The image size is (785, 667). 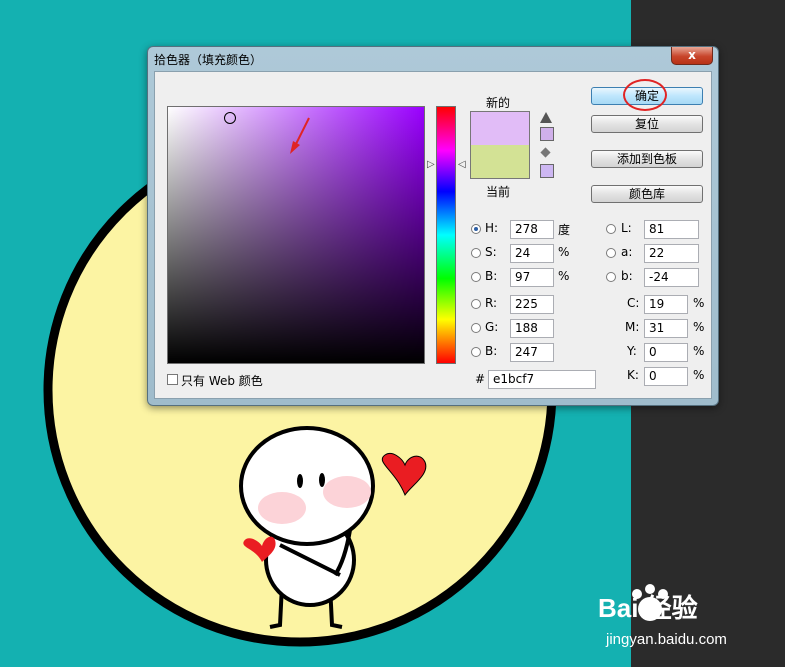 I want to click on saturation-label: S:, so click(x=491, y=252).